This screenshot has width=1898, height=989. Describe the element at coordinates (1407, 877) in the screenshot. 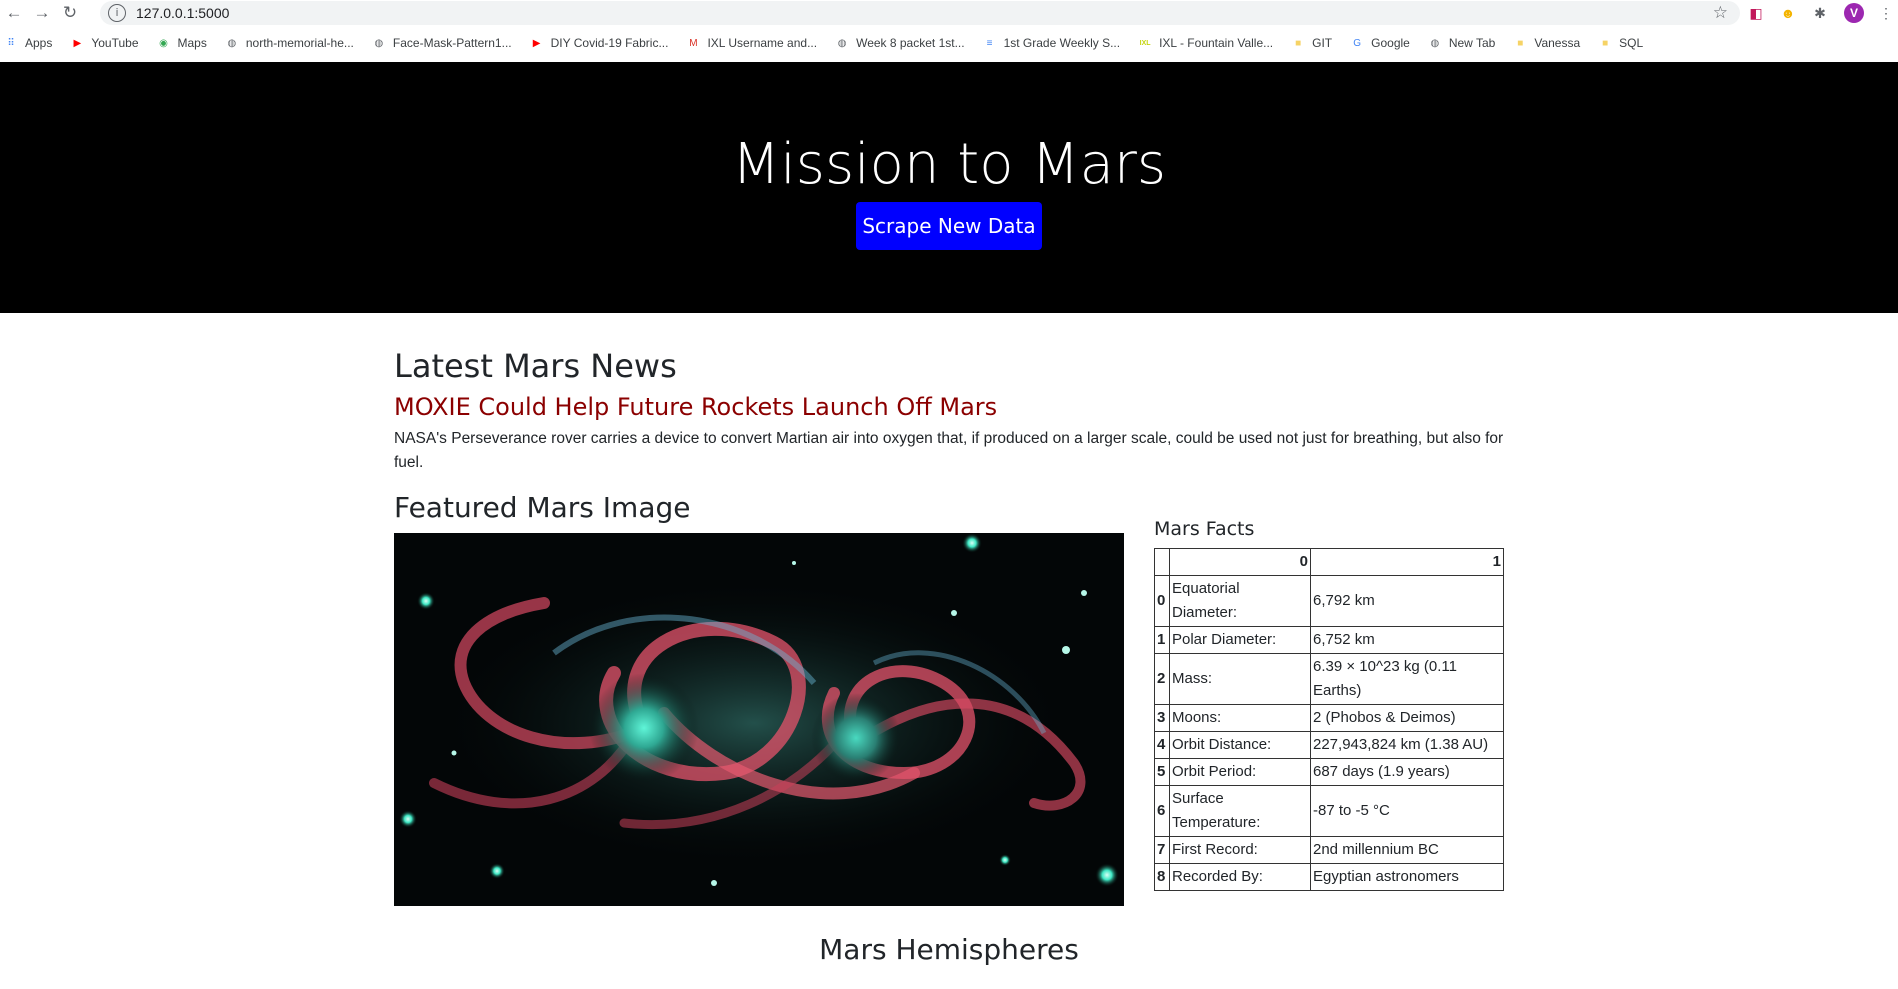

I see `fact-value: Egyptian astronomers` at that location.